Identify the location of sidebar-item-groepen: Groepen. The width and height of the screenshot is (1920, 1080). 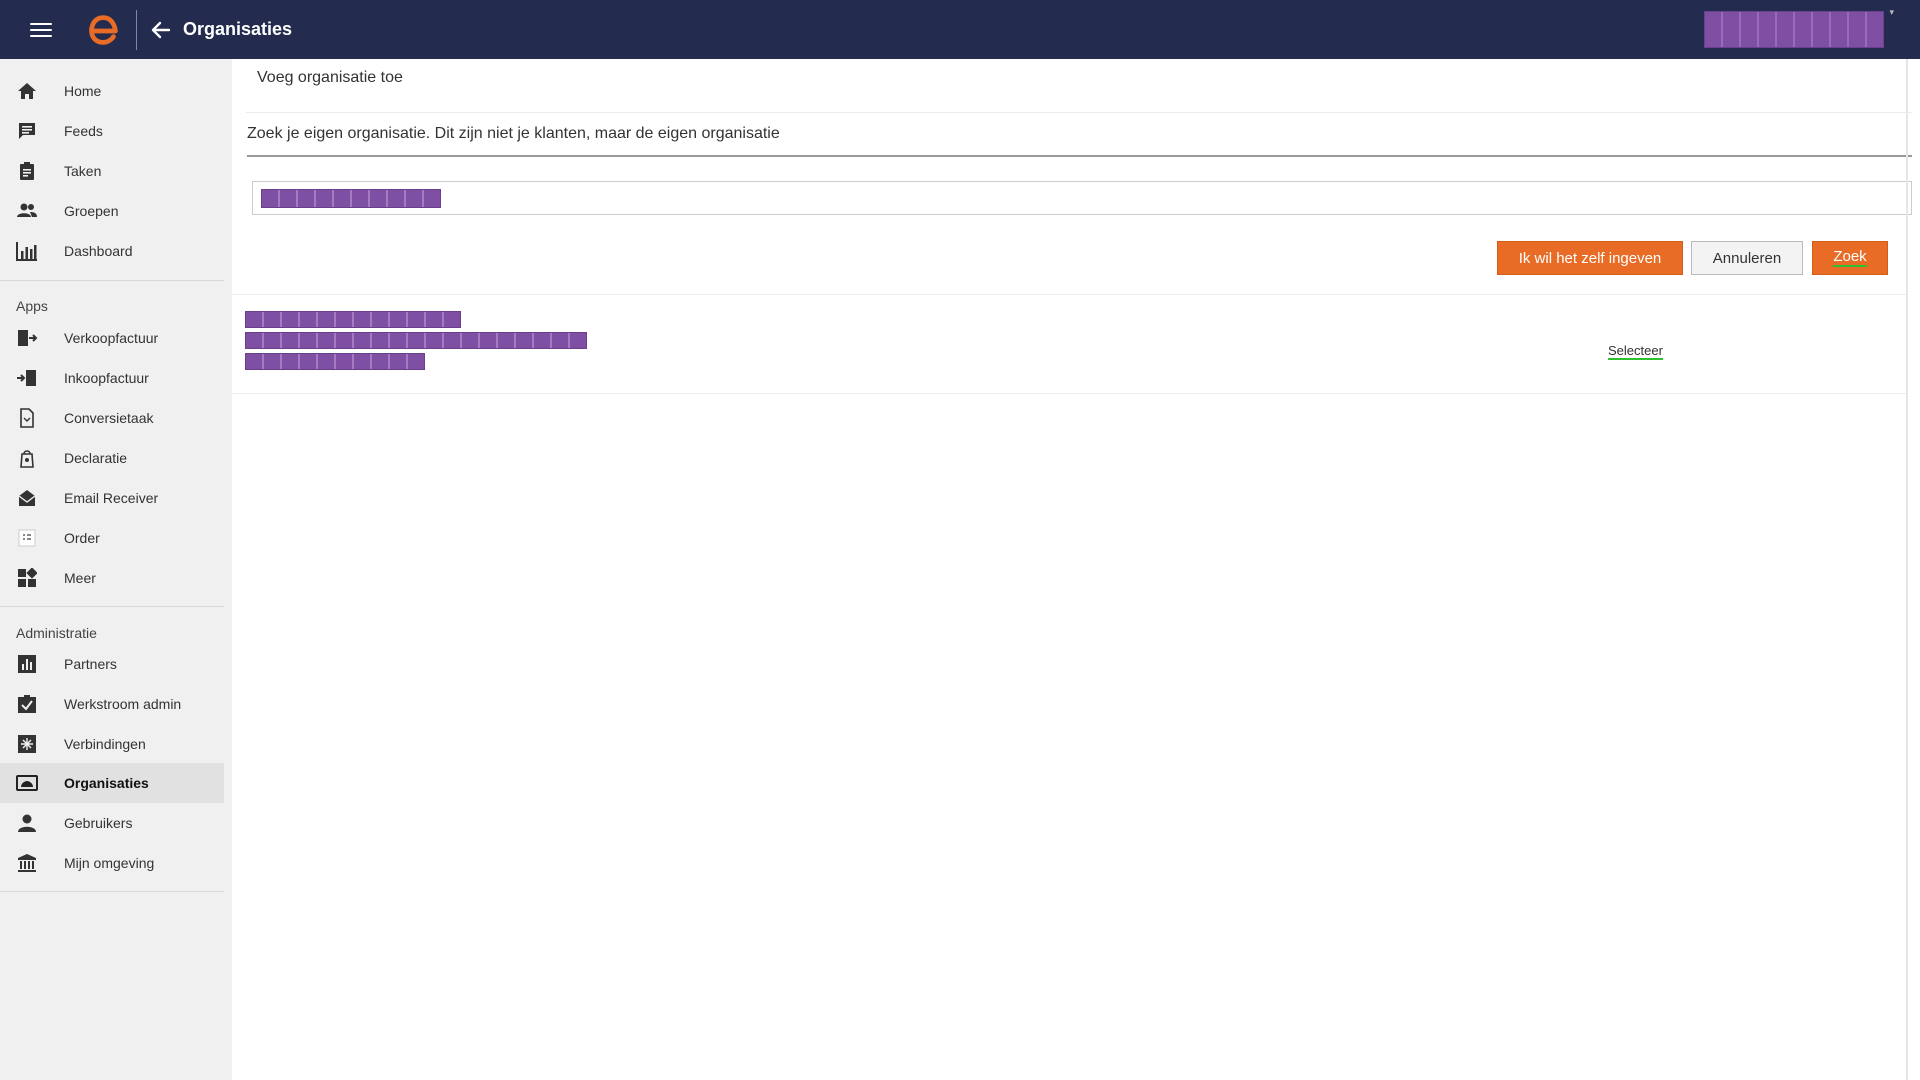
(112, 211).